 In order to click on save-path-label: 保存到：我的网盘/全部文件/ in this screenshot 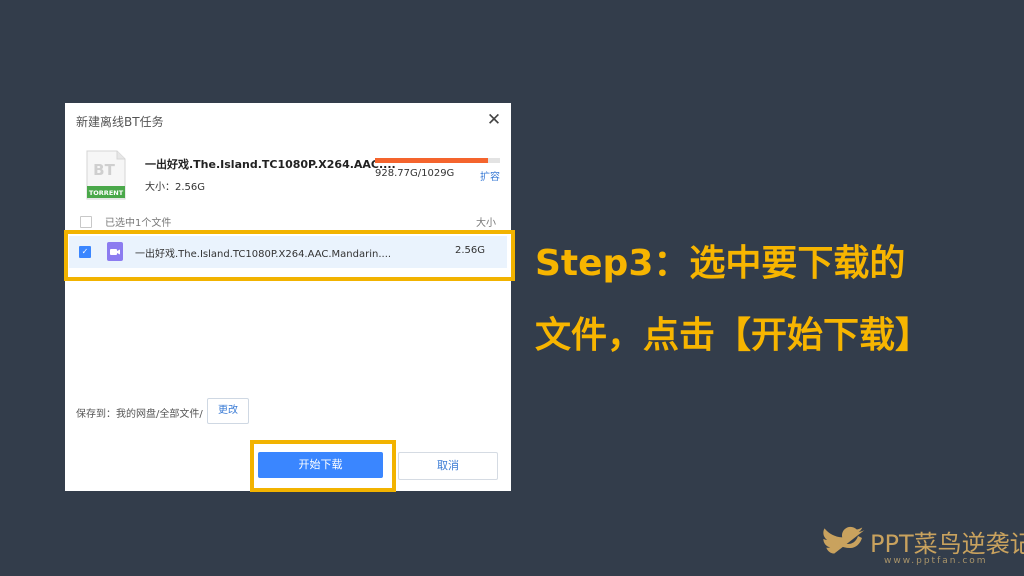, I will do `click(139, 414)`.